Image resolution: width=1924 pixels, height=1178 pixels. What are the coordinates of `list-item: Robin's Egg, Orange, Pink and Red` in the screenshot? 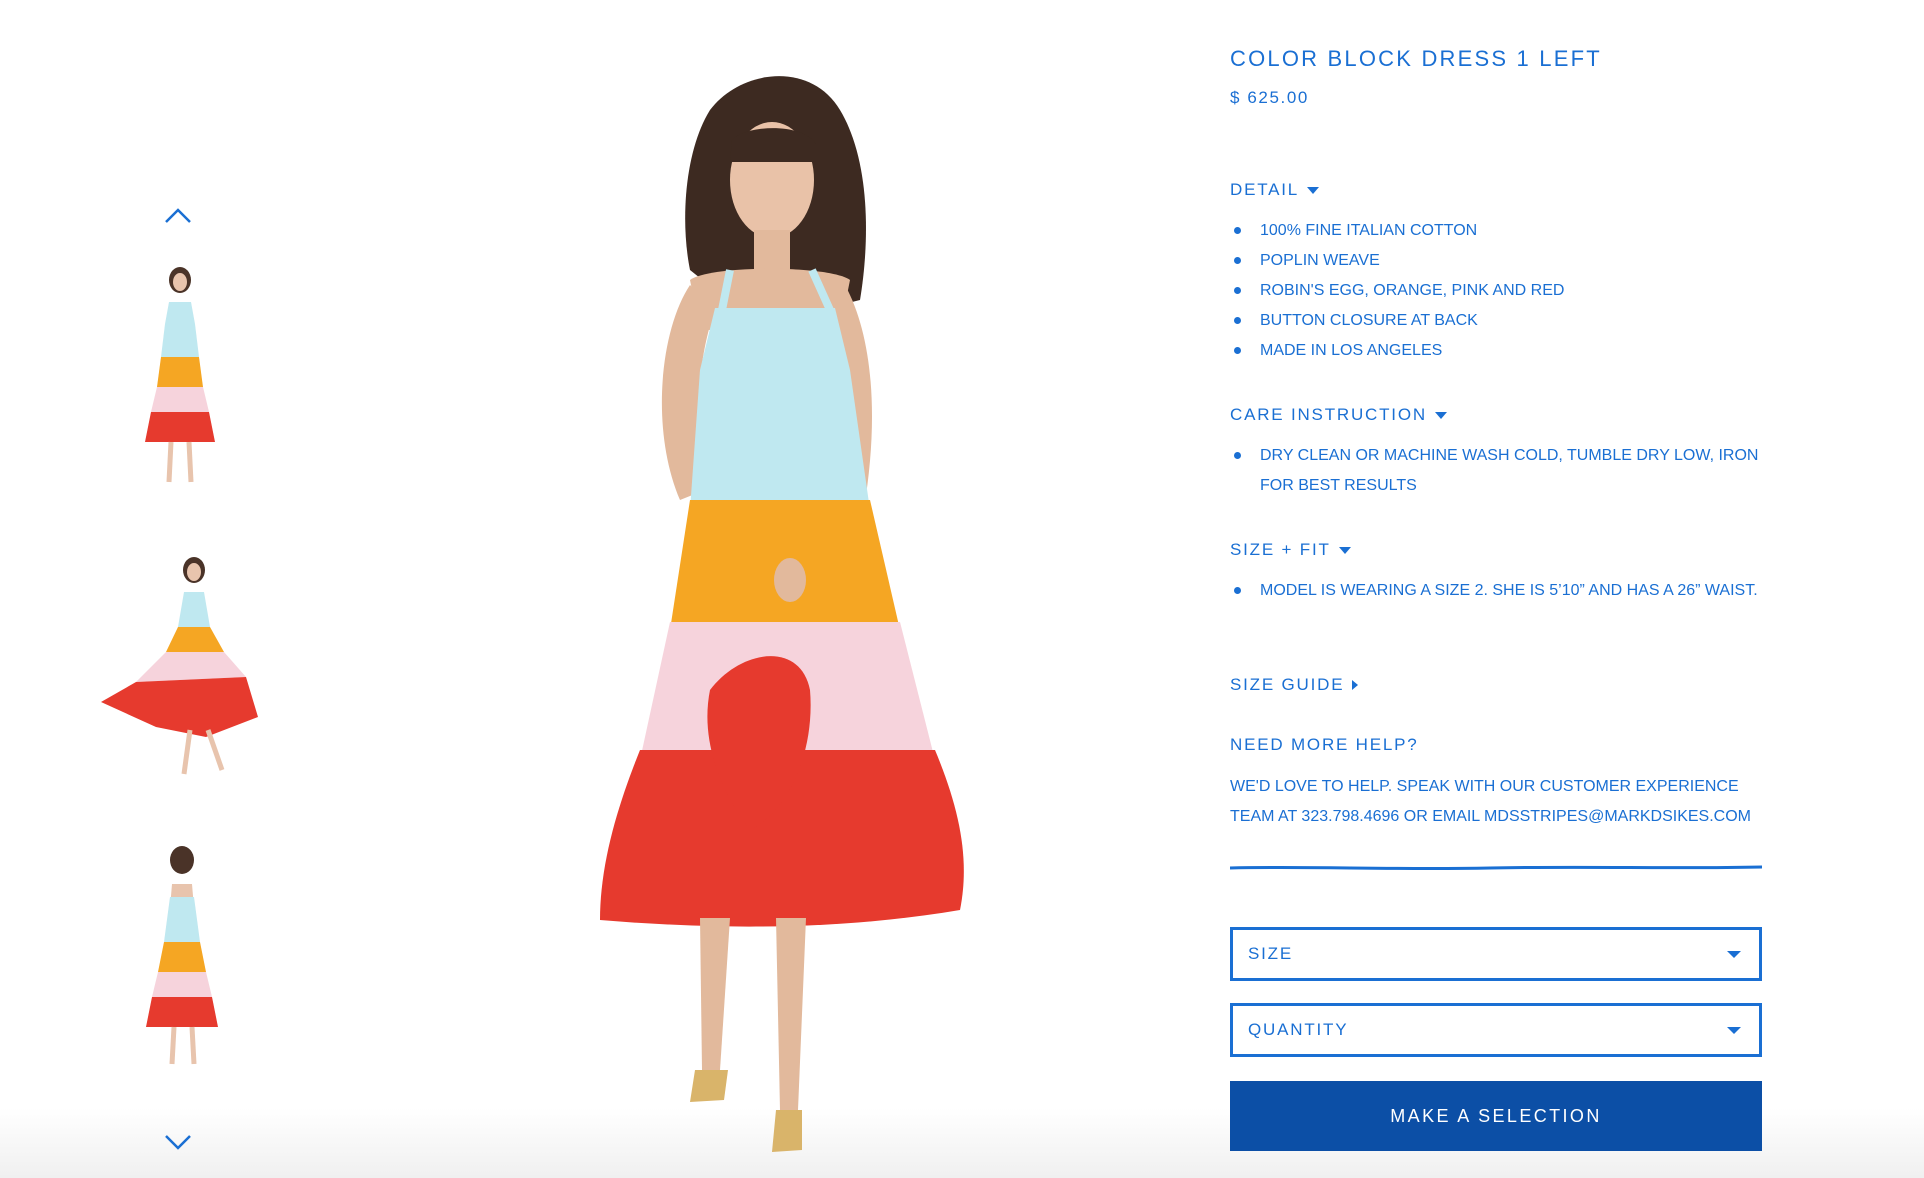 It's located at (1496, 291).